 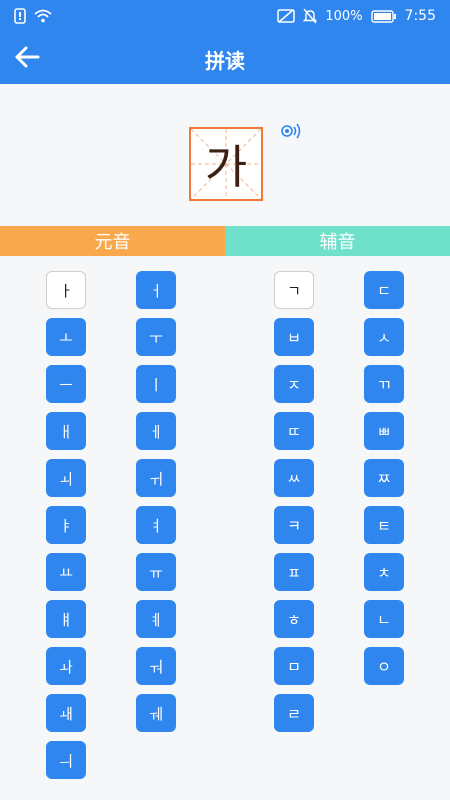 I want to click on vowel-key: ㅣ, so click(x=156, y=384).